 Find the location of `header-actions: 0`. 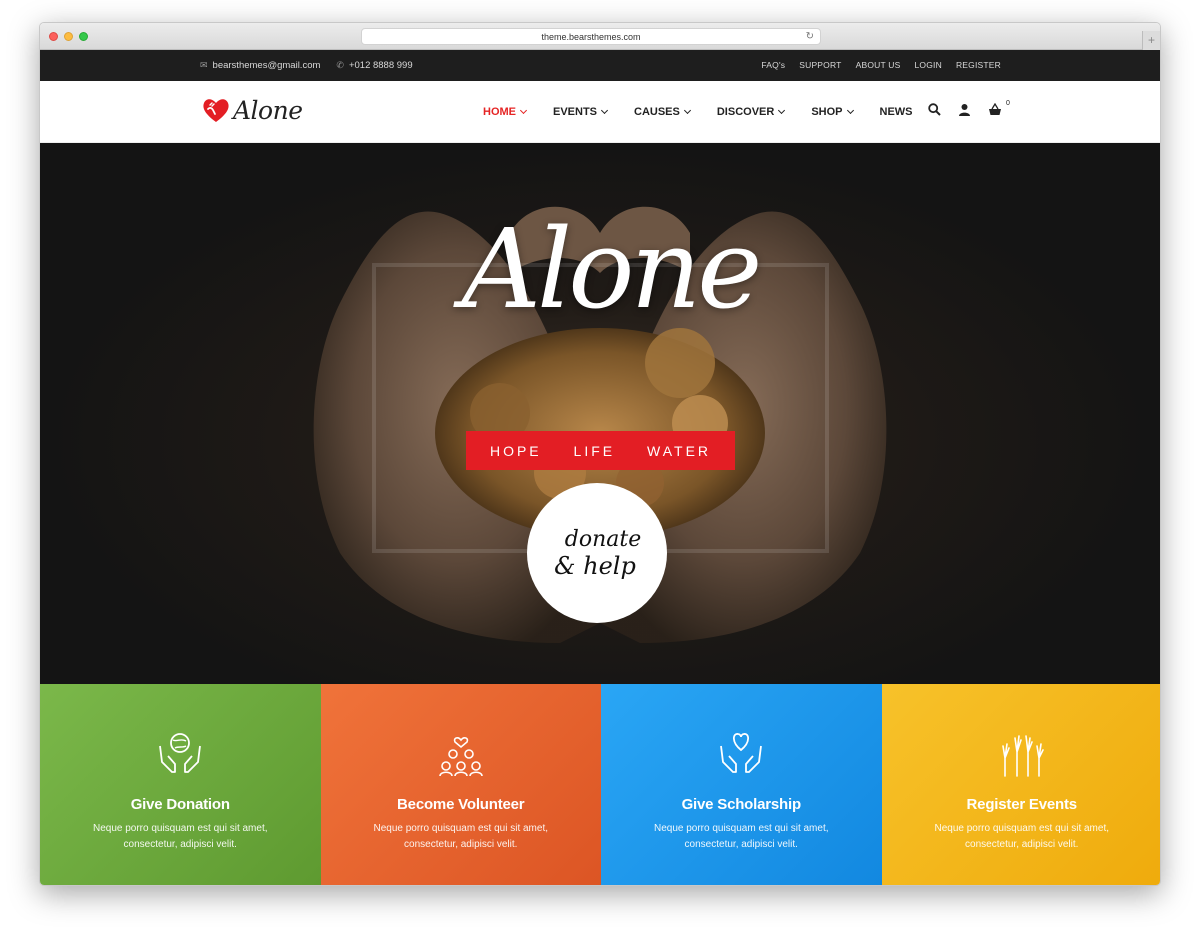

header-actions: 0 is located at coordinates (969, 108).